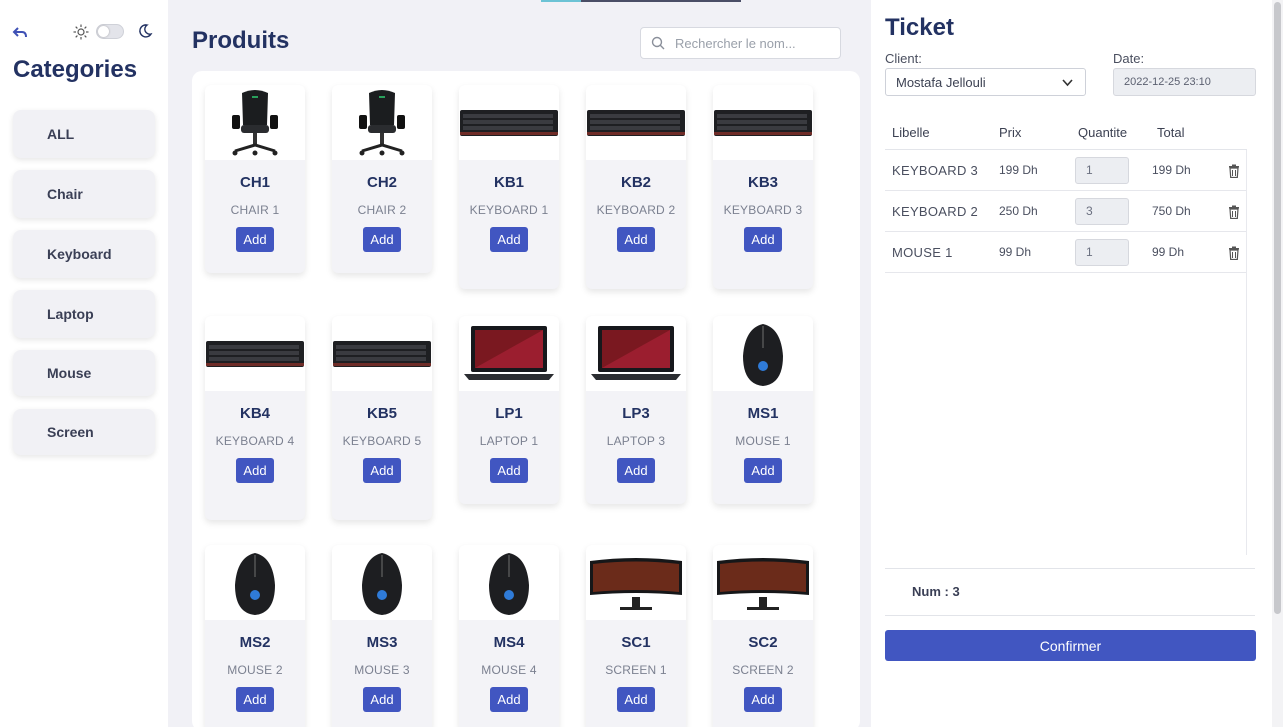  What do you see at coordinates (763, 441) in the screenshot?
I see `product-name: MOUSE 1` at bounding box center [763, 441].